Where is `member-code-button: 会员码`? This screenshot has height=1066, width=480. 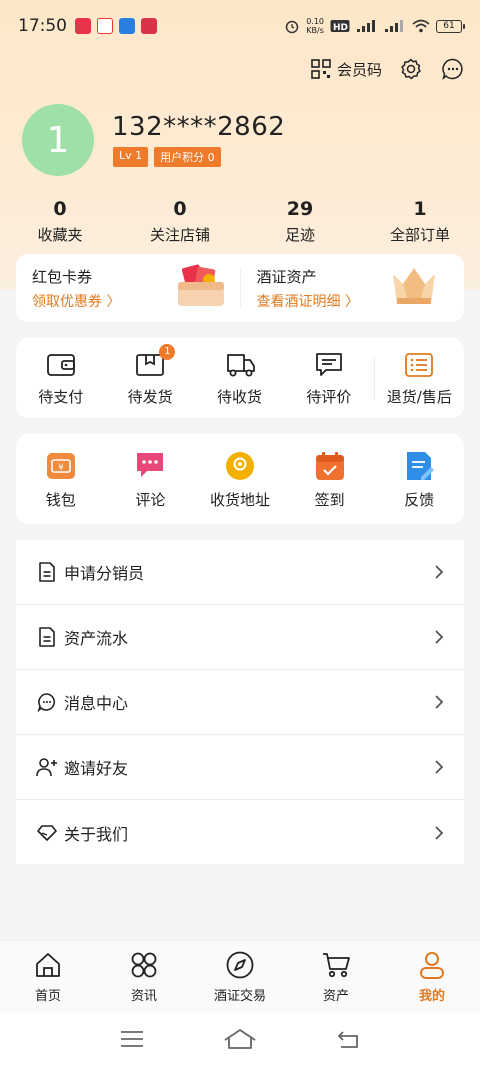
member-code-button: 会员码 is located at coordinates (346, 69).